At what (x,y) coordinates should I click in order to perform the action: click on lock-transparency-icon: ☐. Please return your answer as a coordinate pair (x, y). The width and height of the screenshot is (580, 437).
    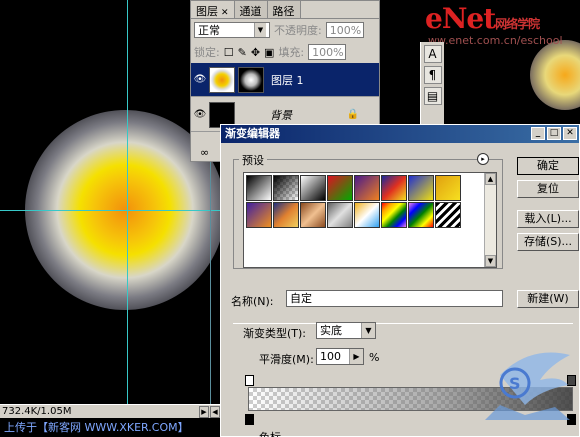
    Looking at the image, I should click on (229, 52).